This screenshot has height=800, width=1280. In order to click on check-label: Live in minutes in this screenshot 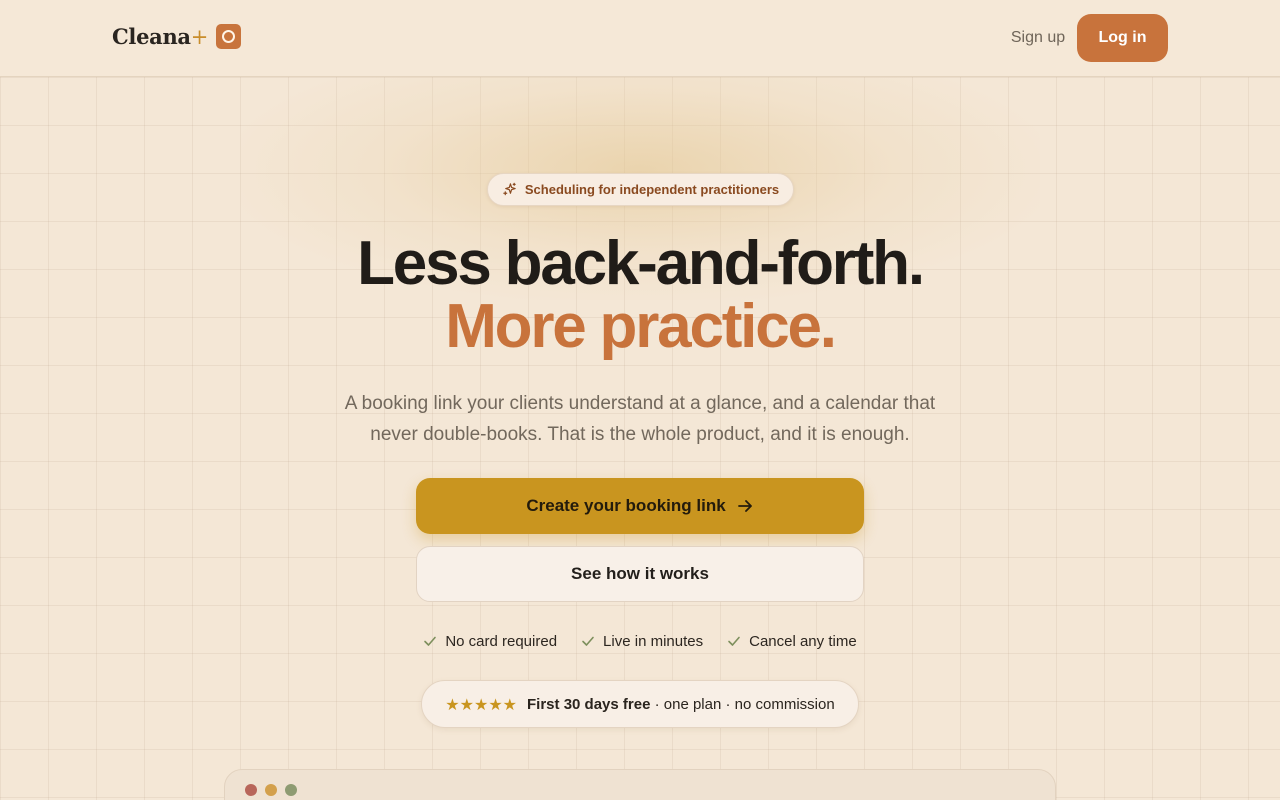, I will do `click(653, 641)`.